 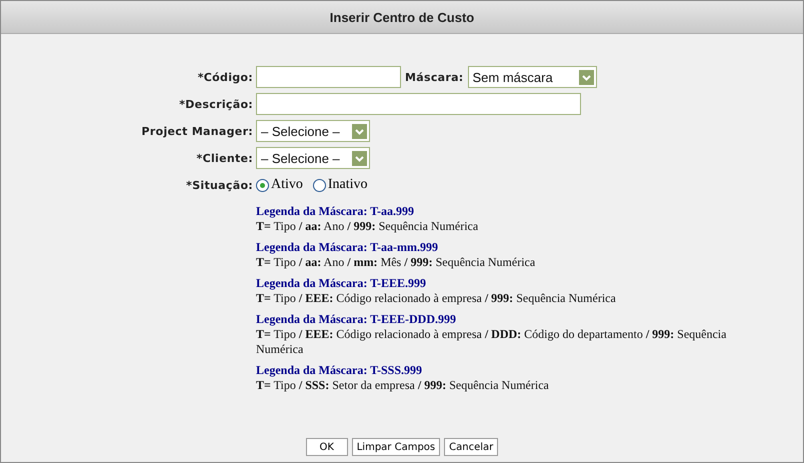 What do you see at coordinates (403, 385) in the screenshot?
I see `legend-text: T= Tipo / SSS: Setor da empresa / 999: Sequência Numérica` at bounding box center [403, 385].